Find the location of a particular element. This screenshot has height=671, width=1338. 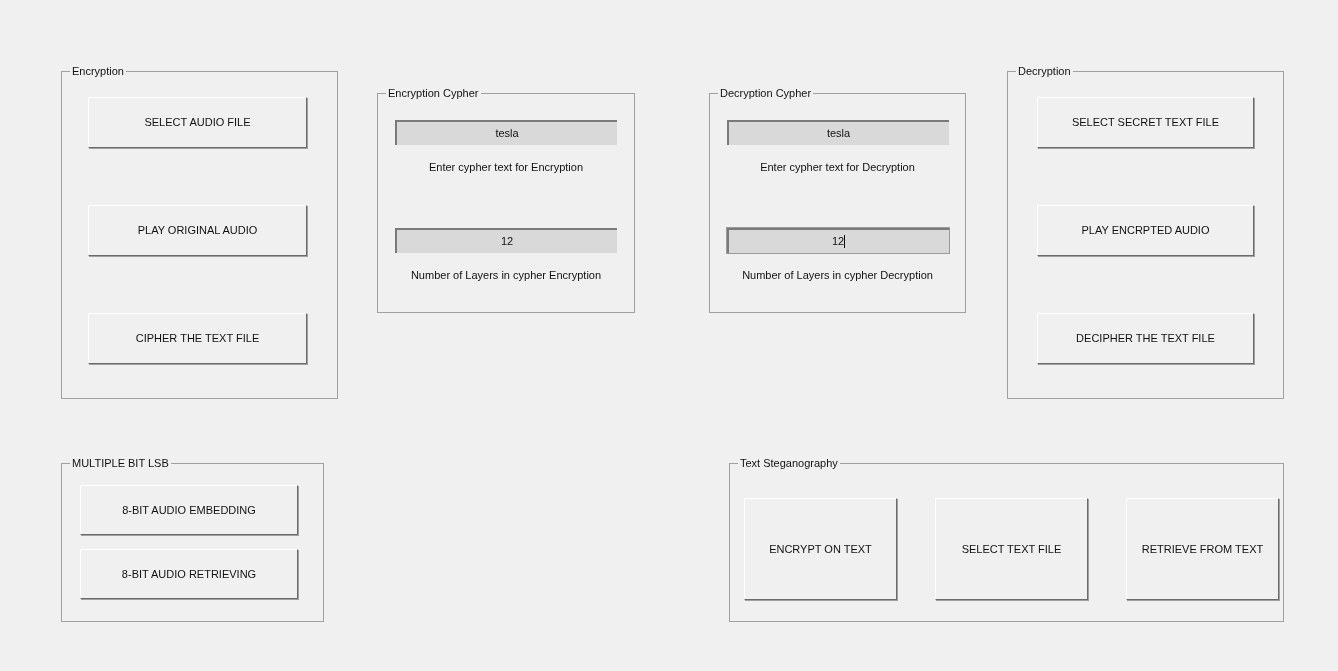

action-button: SELECT AUDIO FILE is located at coordinates (197, 122).